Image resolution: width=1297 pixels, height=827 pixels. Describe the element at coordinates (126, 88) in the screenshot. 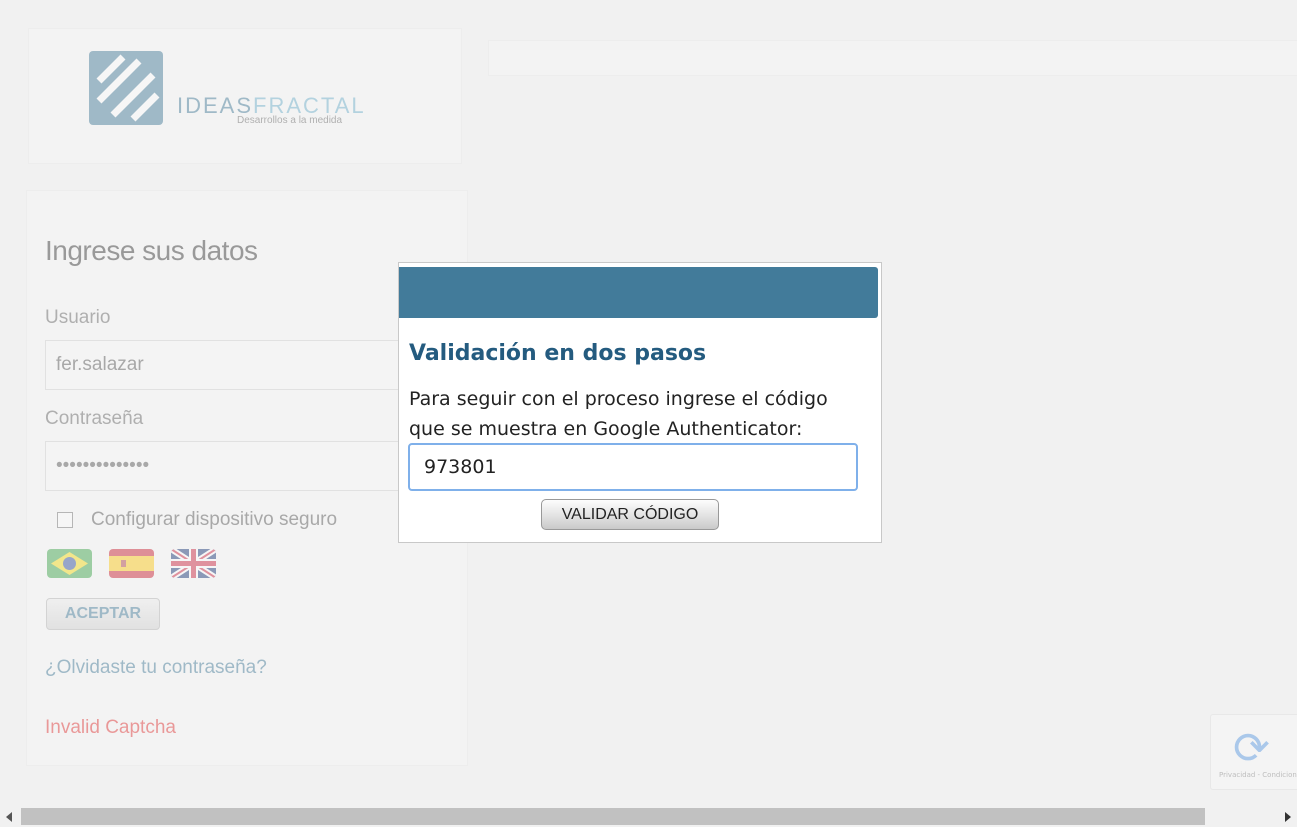

I see `fractal-logo-icon` at that location.